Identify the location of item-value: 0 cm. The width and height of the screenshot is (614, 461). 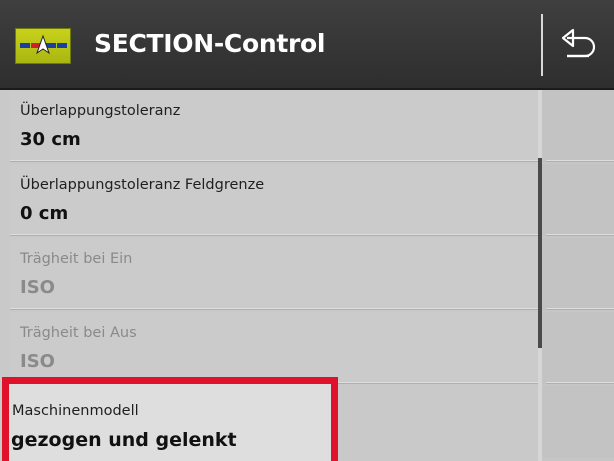
(44, 213).